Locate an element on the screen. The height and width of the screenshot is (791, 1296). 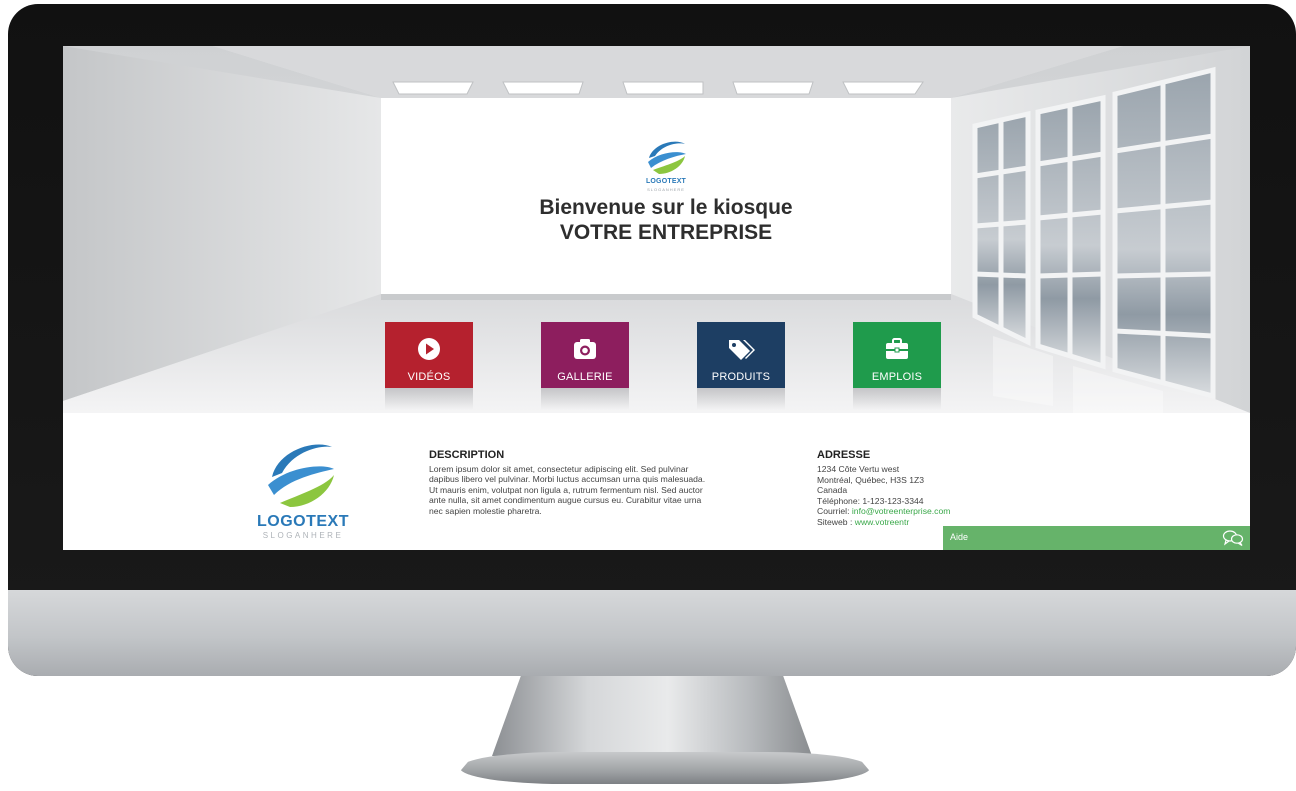
email-link: info@votreenterprise.com is located at coordinates (901, 511).